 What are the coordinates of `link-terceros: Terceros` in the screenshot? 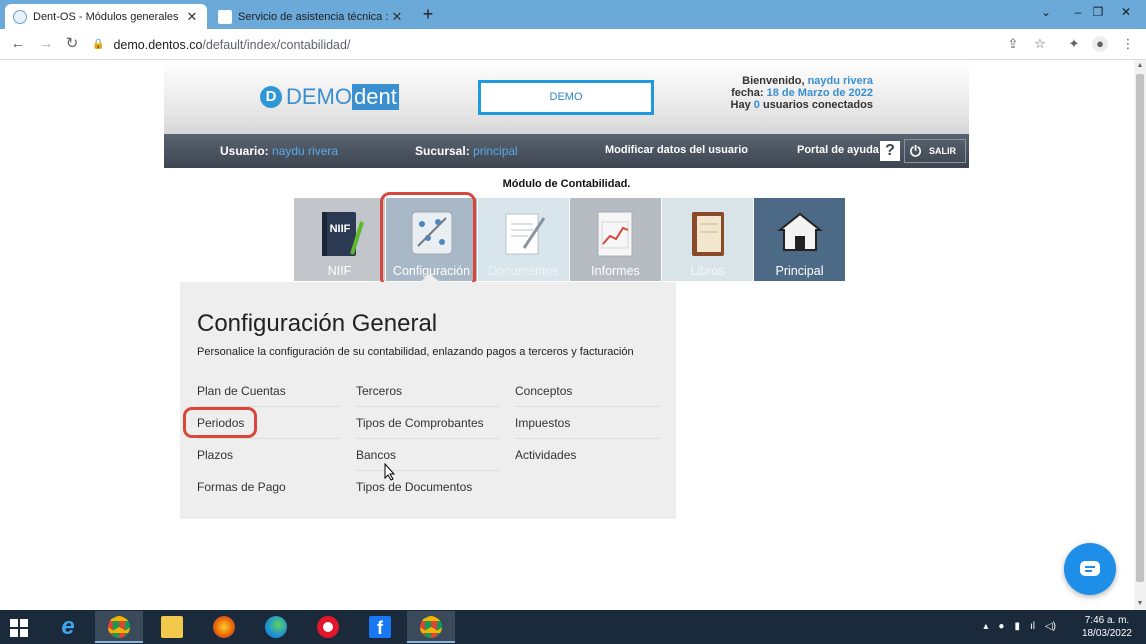 It's located at (379, 391).